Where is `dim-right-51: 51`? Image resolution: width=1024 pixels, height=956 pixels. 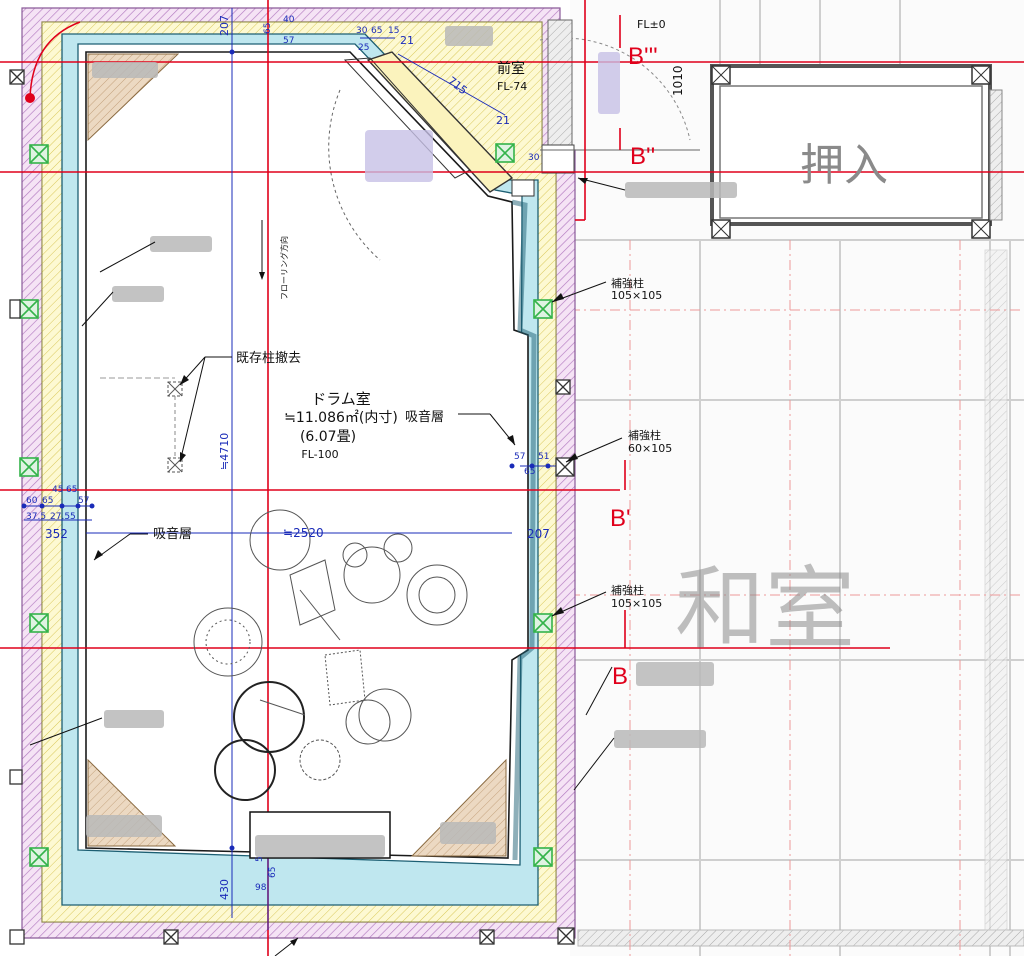
dim-right-51: 51 is located at coordinates (543, 457).